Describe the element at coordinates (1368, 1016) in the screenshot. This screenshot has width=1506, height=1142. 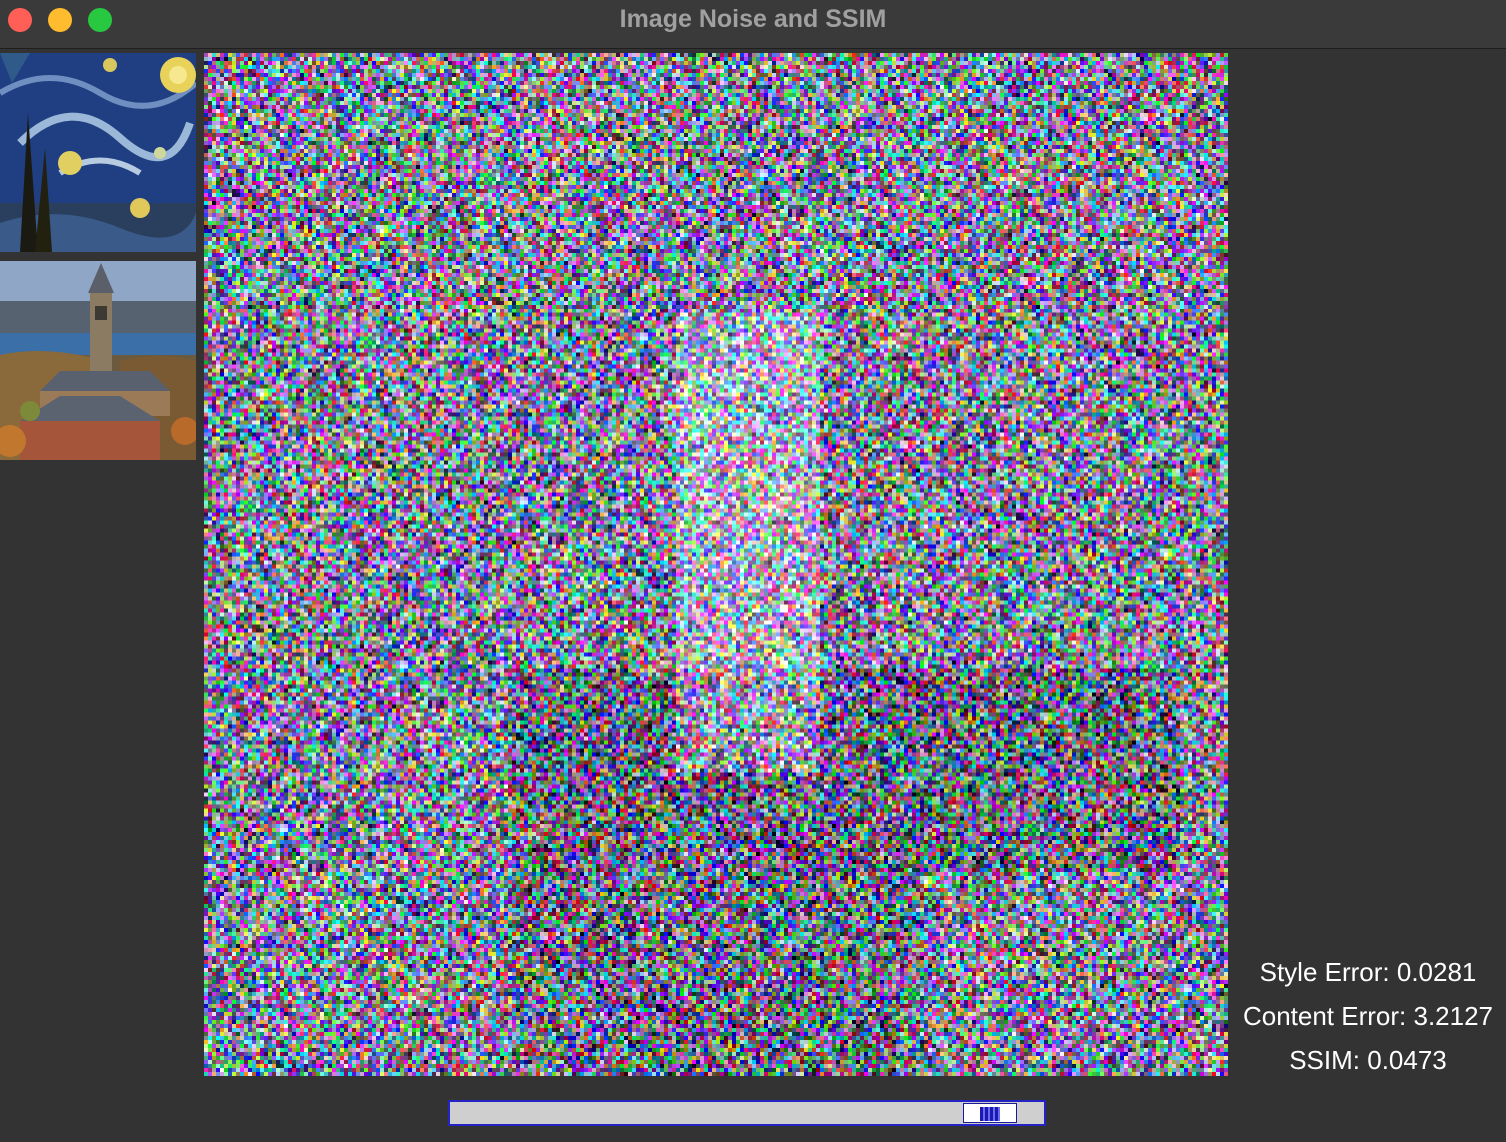
I see `content-error-label: Content Error: 3.2127` at that location.